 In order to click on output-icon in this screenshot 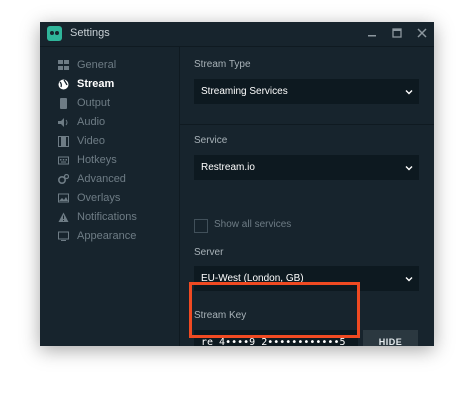, I will do `click(63, 103)`.